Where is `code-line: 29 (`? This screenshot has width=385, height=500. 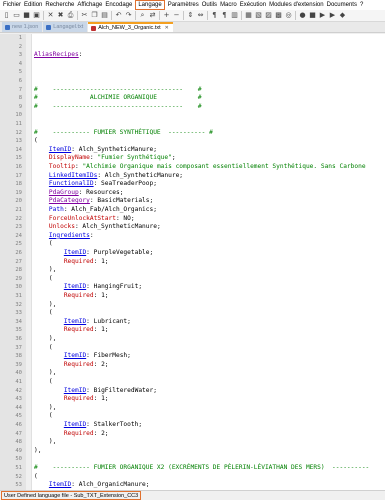 code-line: 29 ( is located at coordinates (192, 279).